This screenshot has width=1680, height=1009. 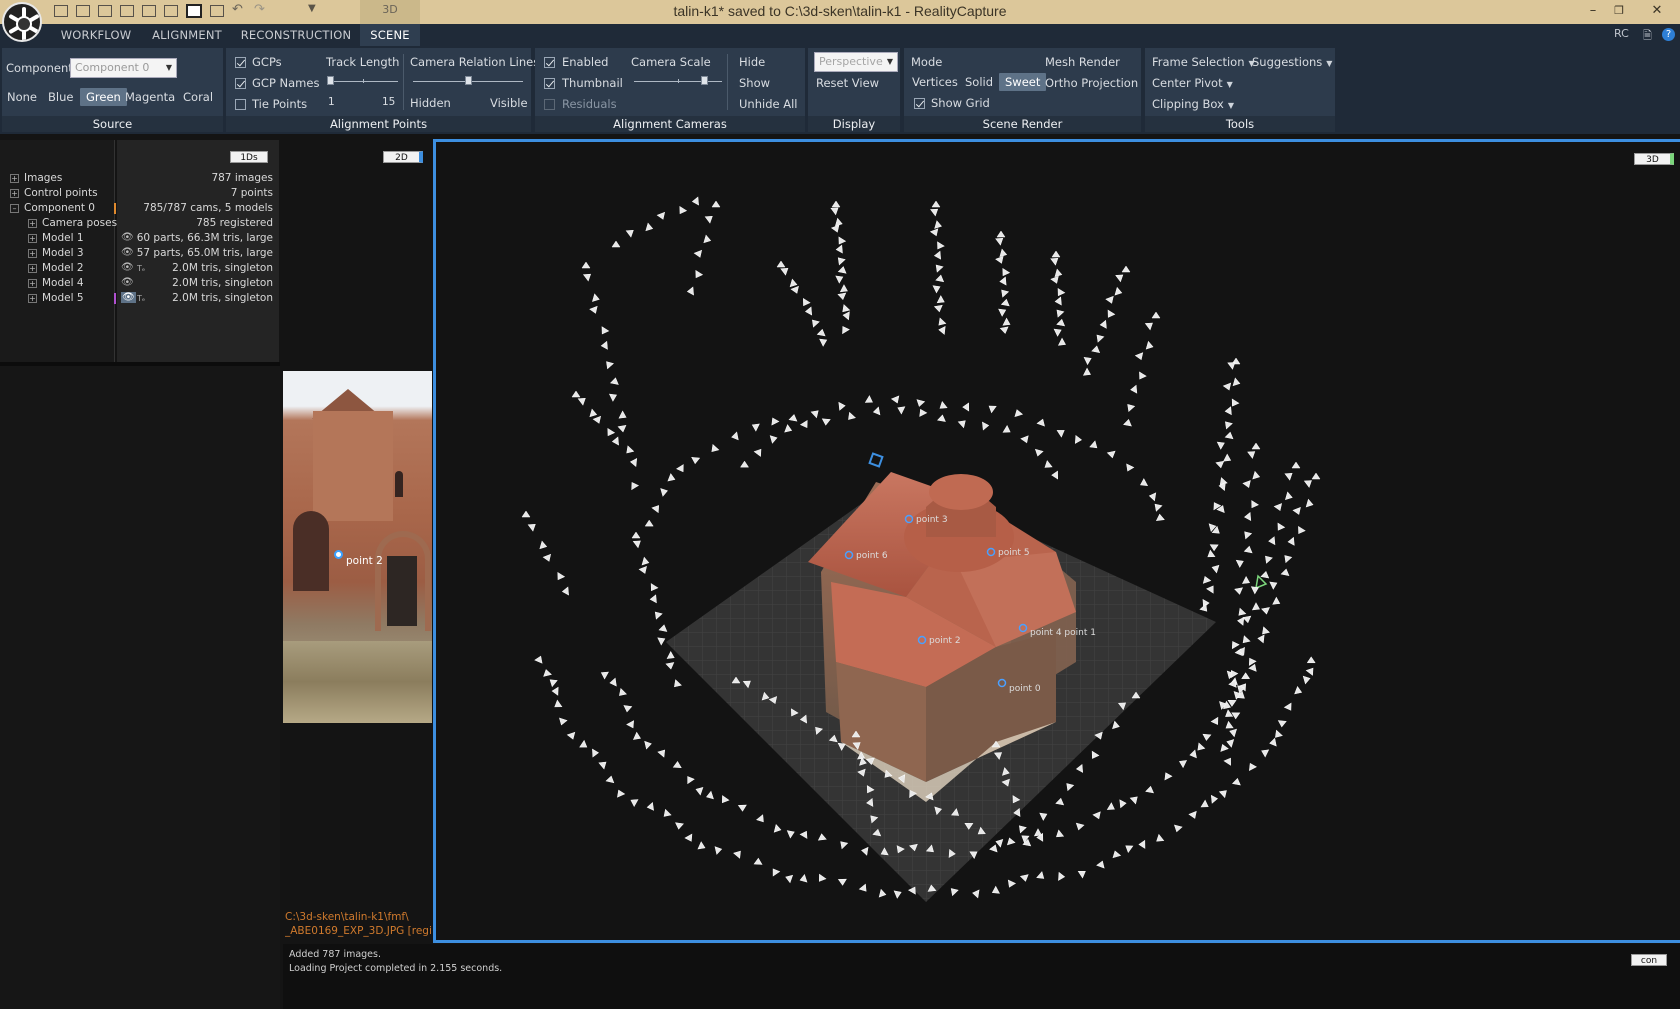 I want to click on collapse-icon: –, so click(x=14, y=208).